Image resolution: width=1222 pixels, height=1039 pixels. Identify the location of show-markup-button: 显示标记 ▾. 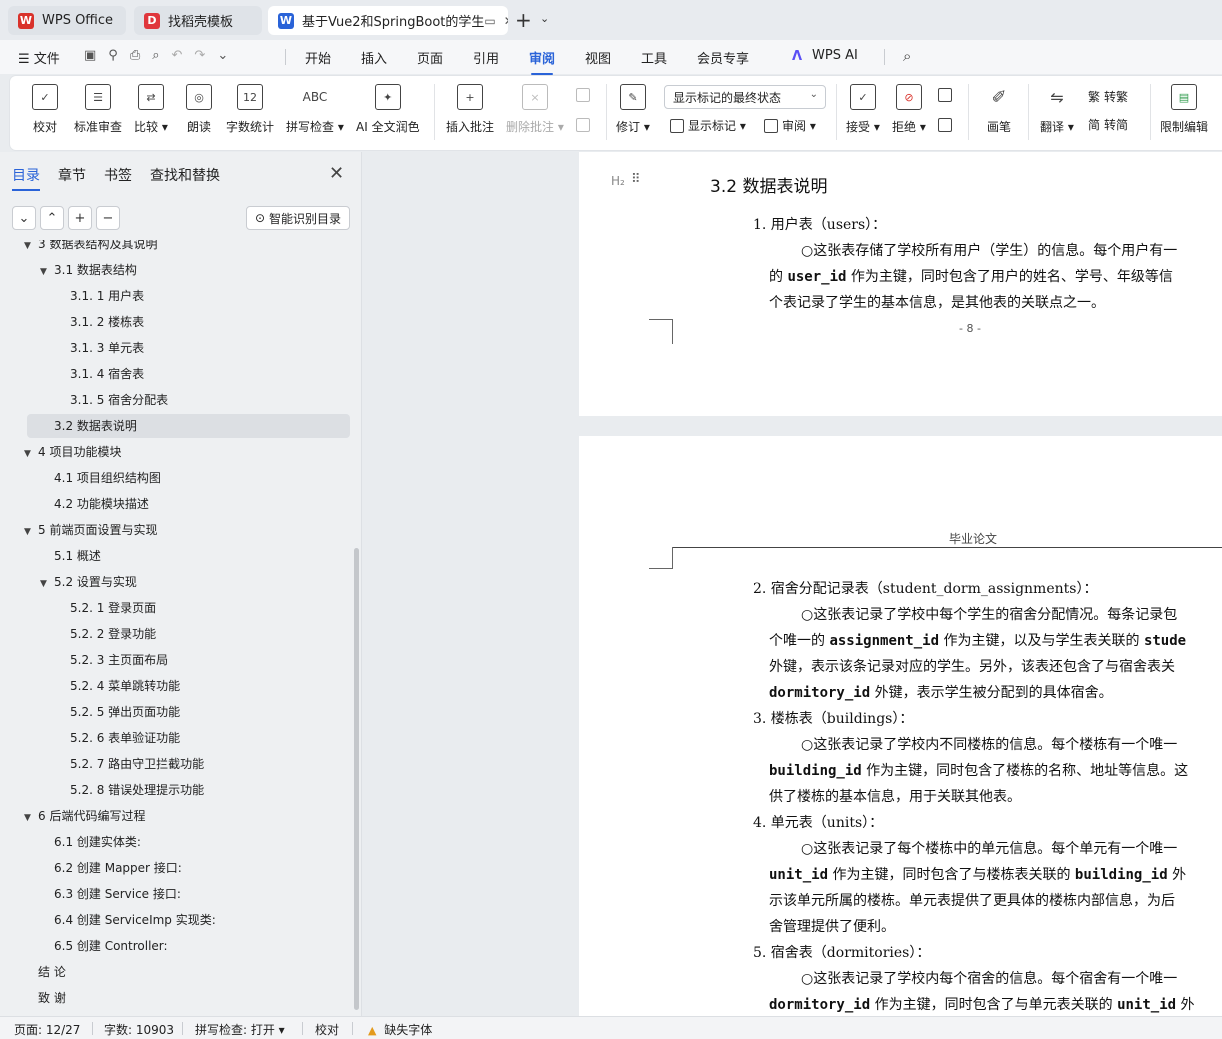
(708, 125).